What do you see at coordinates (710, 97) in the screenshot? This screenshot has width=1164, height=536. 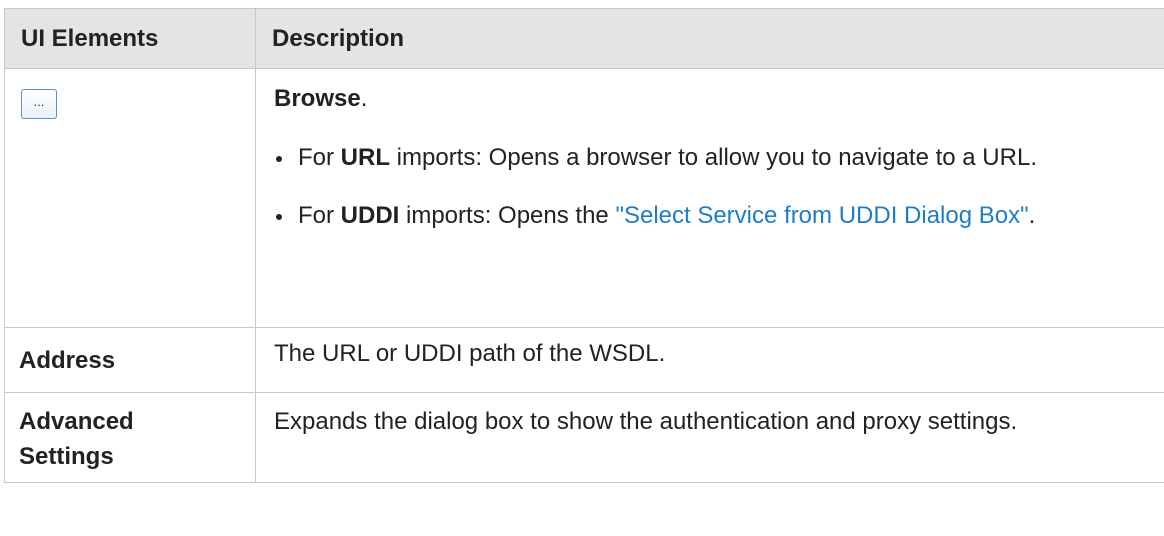 I see `browse-title: Browse.` at bounding box center [710, 97].